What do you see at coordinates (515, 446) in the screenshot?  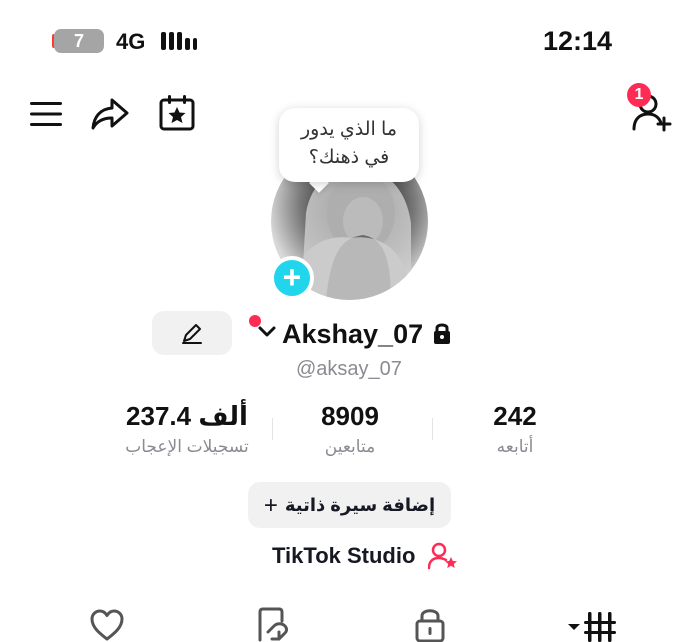 I see `following-label: أتابعه` at bounding box center [515, 446].